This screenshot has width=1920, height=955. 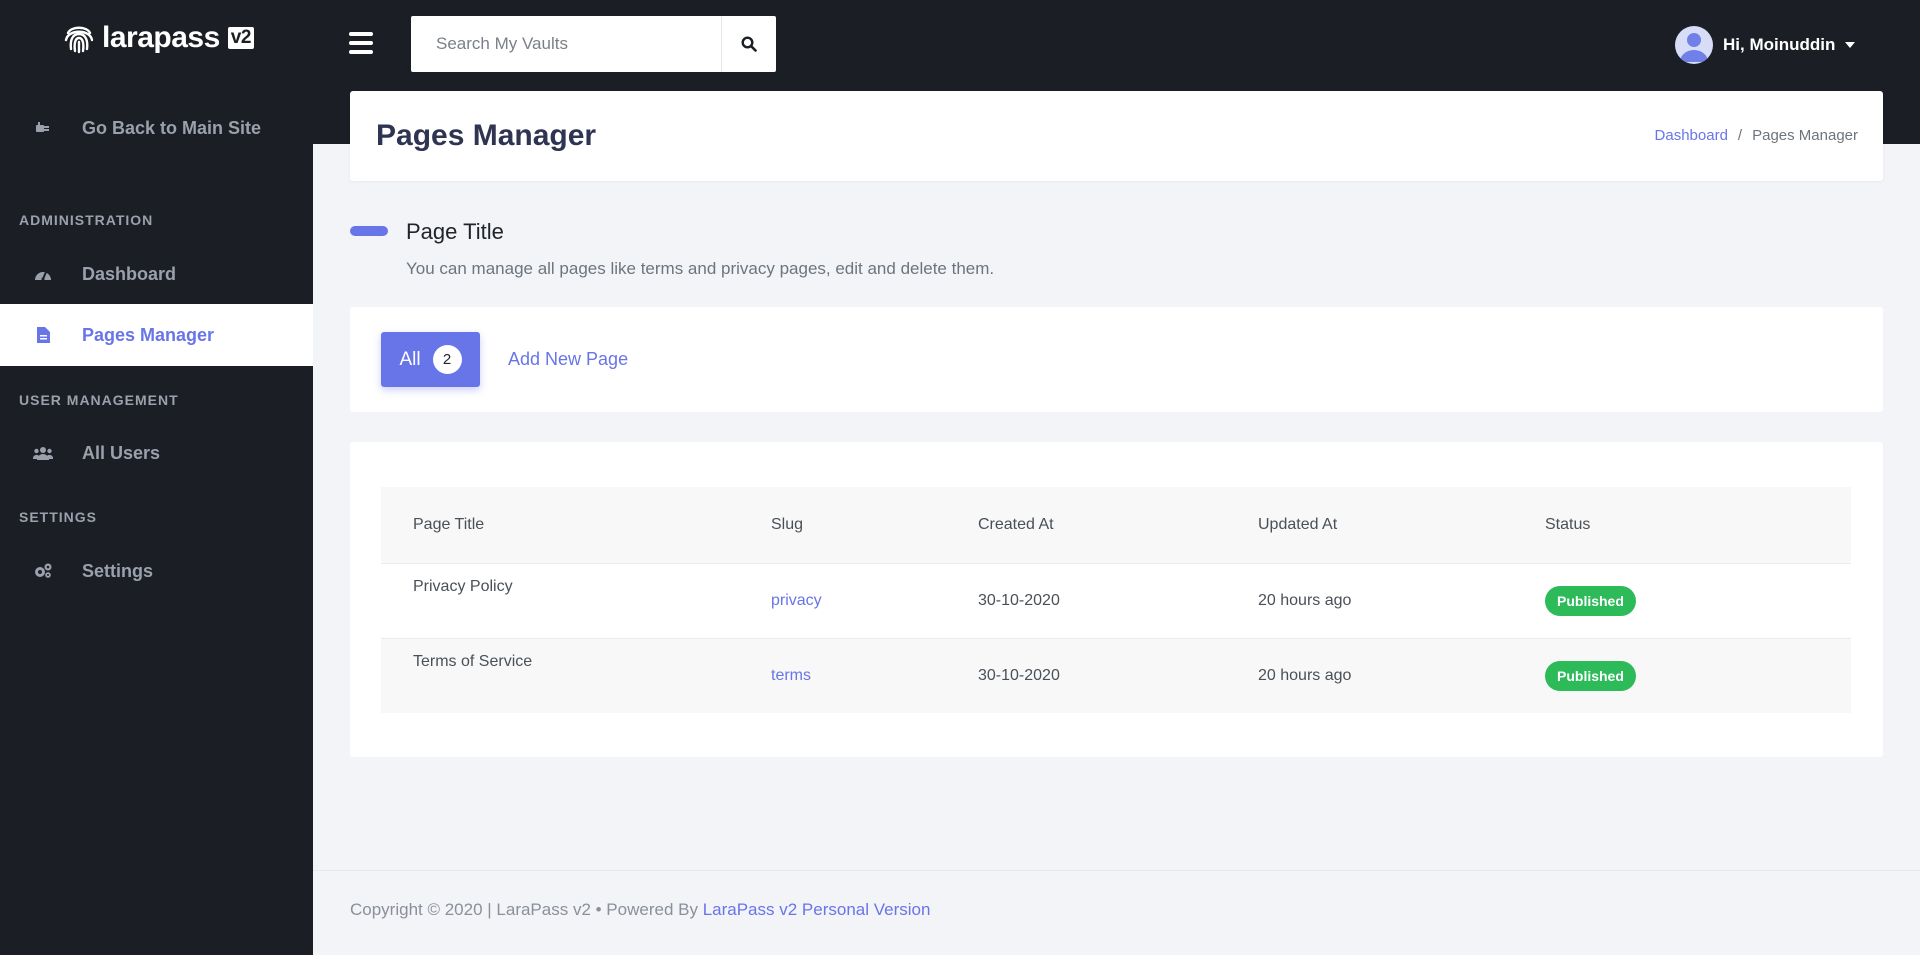 I want to click on sidebar-item-dashboard: Dashboard, so click(x=156, y=274).